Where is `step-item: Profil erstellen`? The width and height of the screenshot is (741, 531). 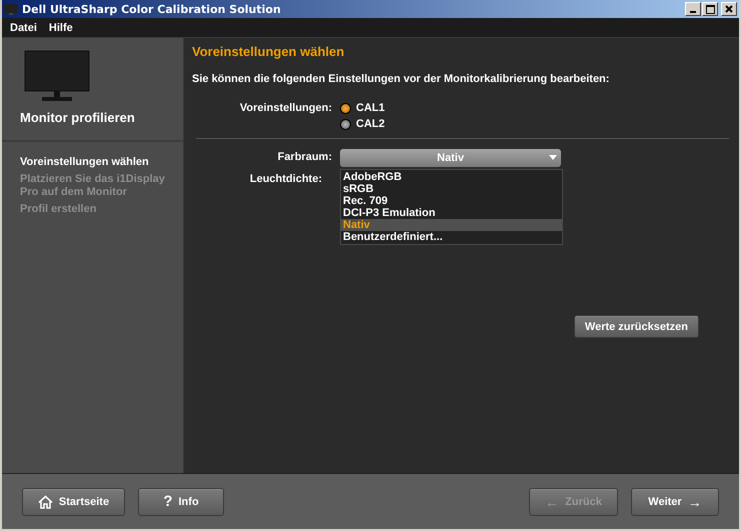
step-item: Profil erstellen is located at coordinates (59, 209).